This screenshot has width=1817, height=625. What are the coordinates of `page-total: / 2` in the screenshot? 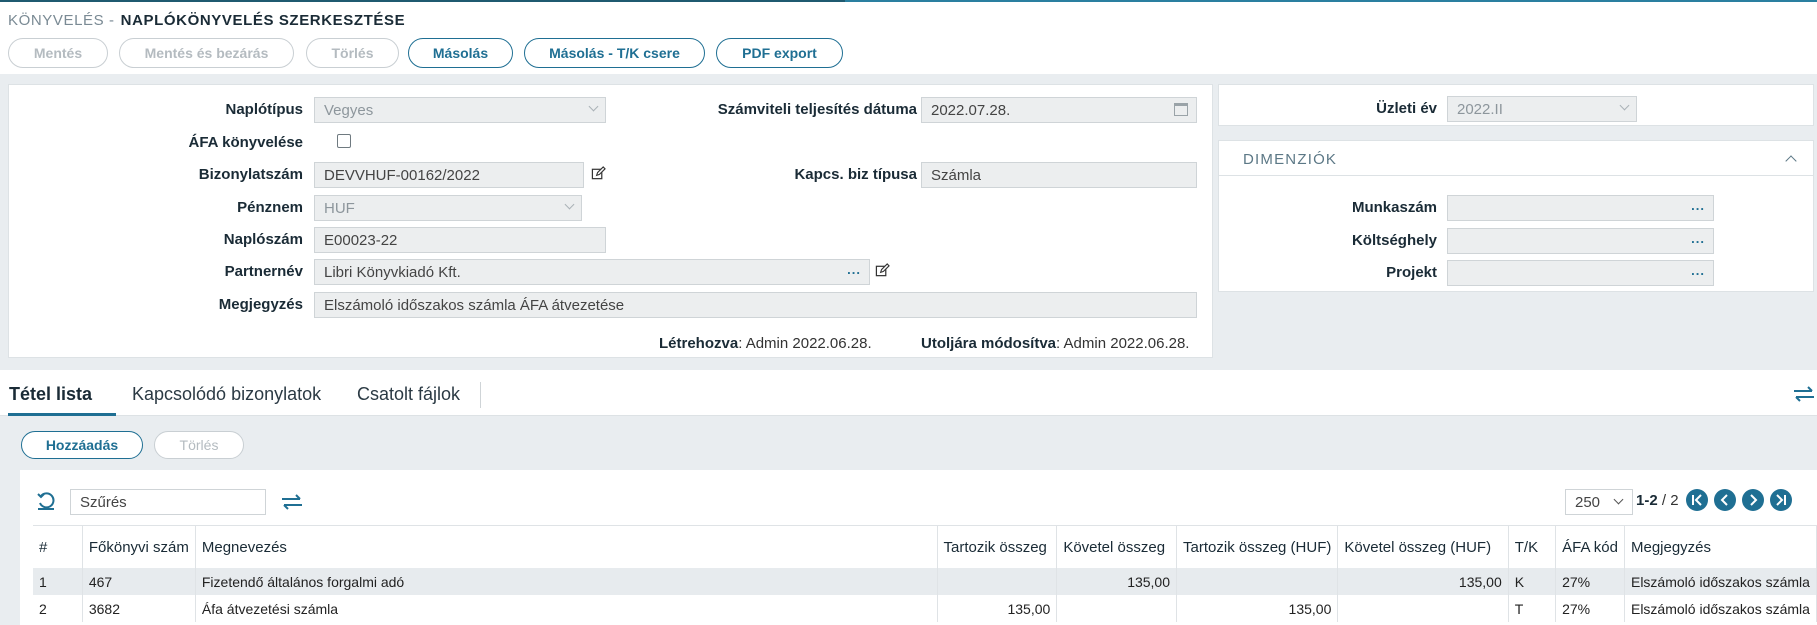 It's located at (1668, 500).